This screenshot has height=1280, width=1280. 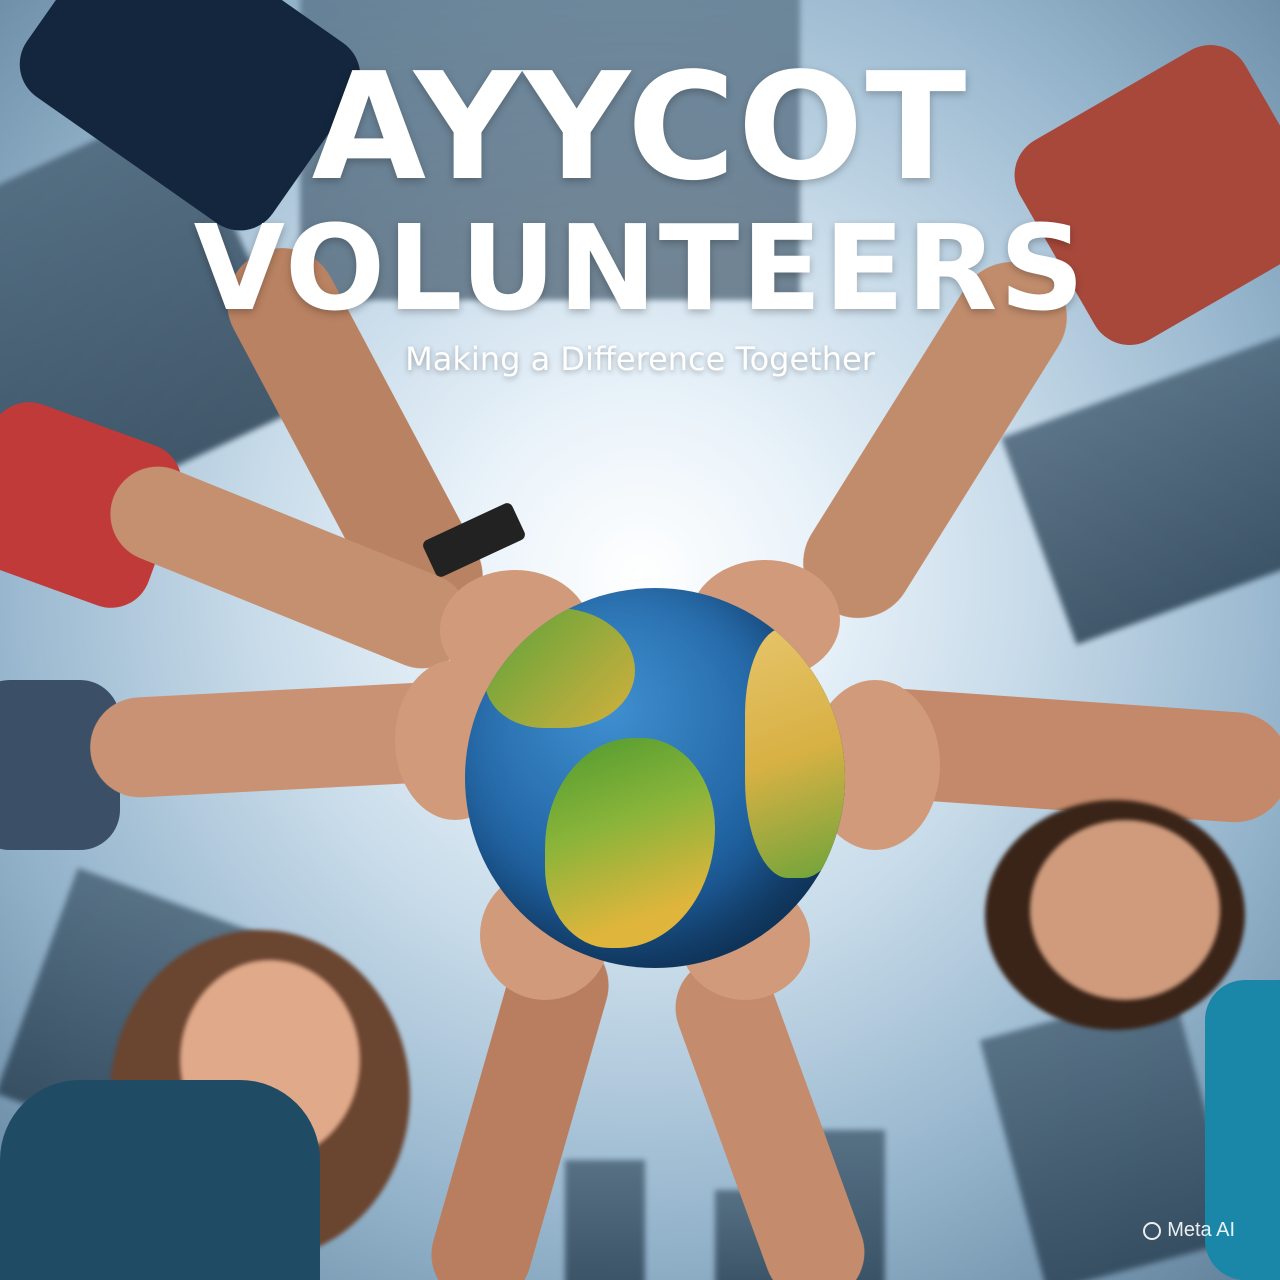 I want to click on man-face, so click(x=1125, y=910).